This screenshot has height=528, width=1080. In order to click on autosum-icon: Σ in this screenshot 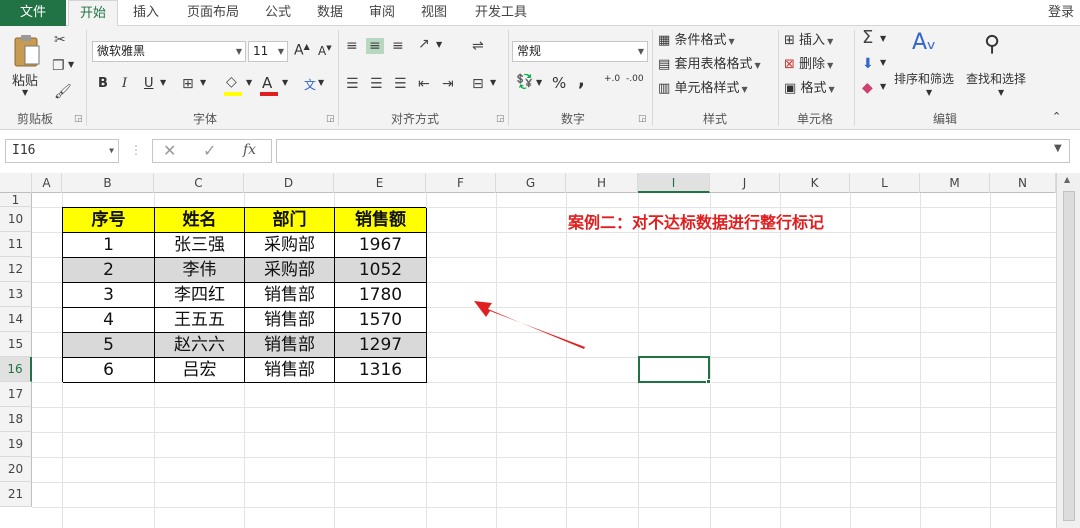, I will do `click(867, 38)`.